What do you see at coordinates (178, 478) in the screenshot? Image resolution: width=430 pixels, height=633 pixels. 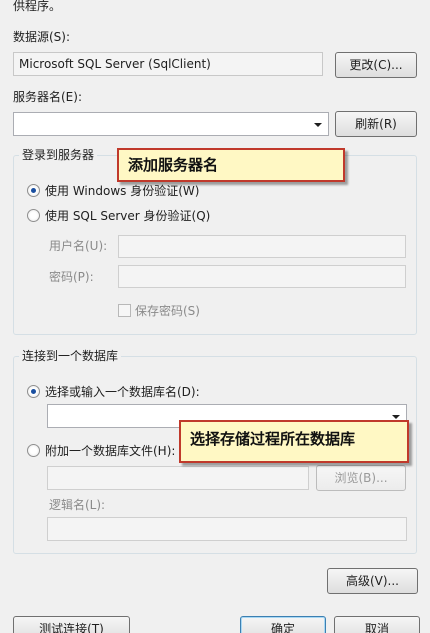 I see `attach-file-field` at bounding box center [178, 478].